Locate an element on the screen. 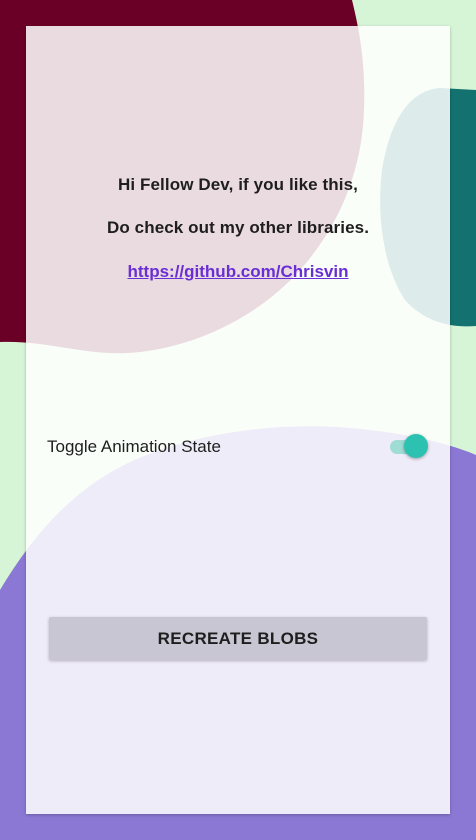 Image resolution: width=476 pixels, height=840 pixels. info-text-line-2: Do check out my other libraries. is located at coordinates (238, 227).